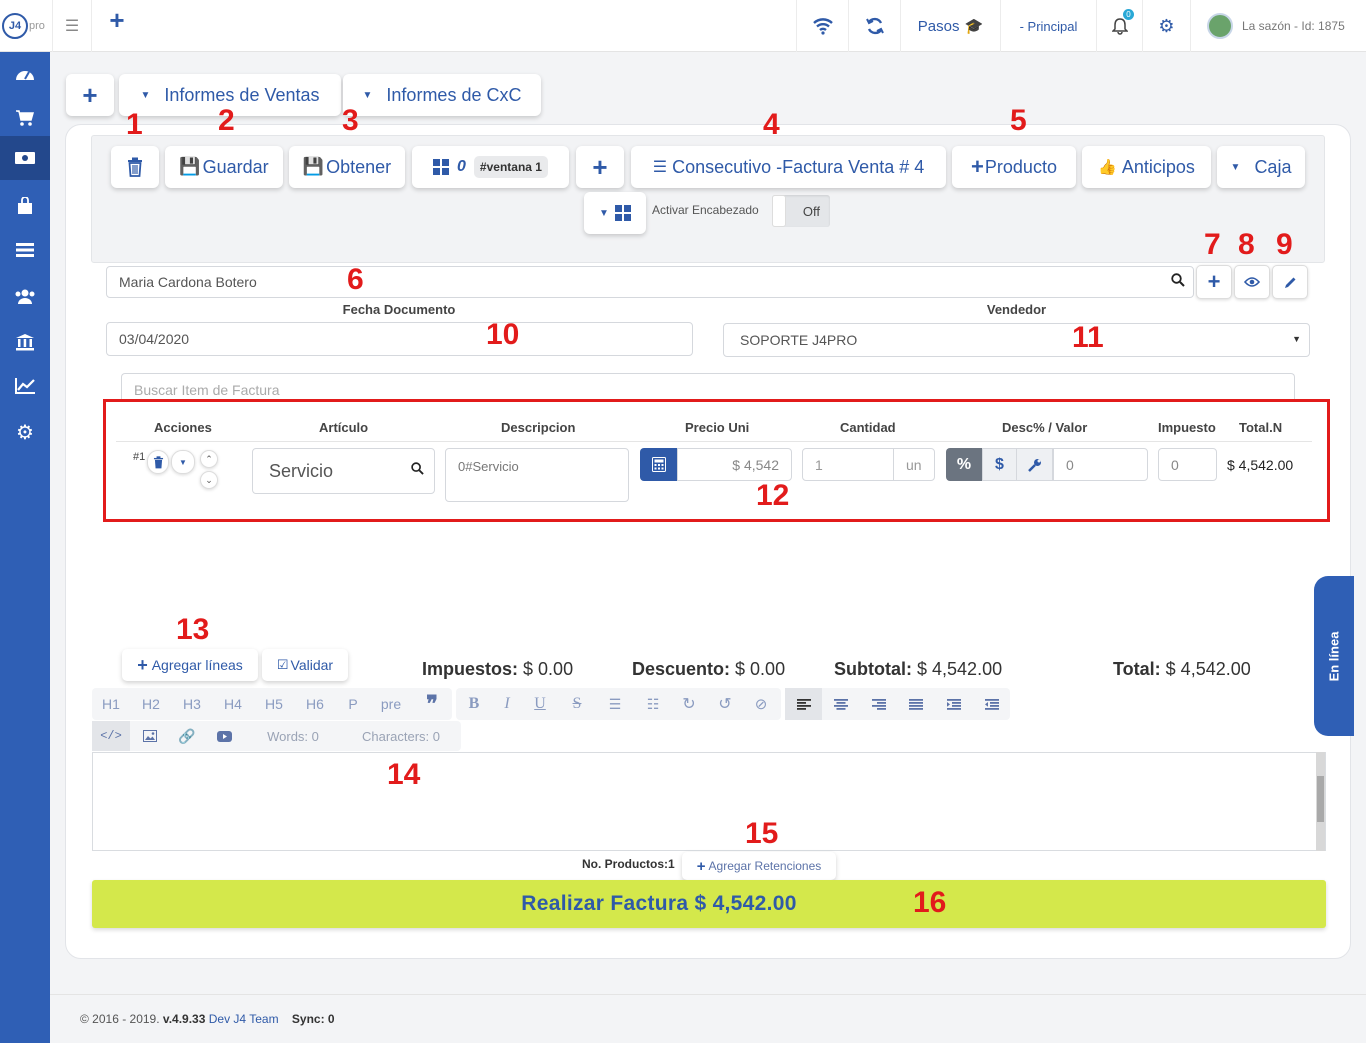 This screenshot has width=1366, height=1043. I want to click on move-down-icon: ⌄, so click(209, 480).